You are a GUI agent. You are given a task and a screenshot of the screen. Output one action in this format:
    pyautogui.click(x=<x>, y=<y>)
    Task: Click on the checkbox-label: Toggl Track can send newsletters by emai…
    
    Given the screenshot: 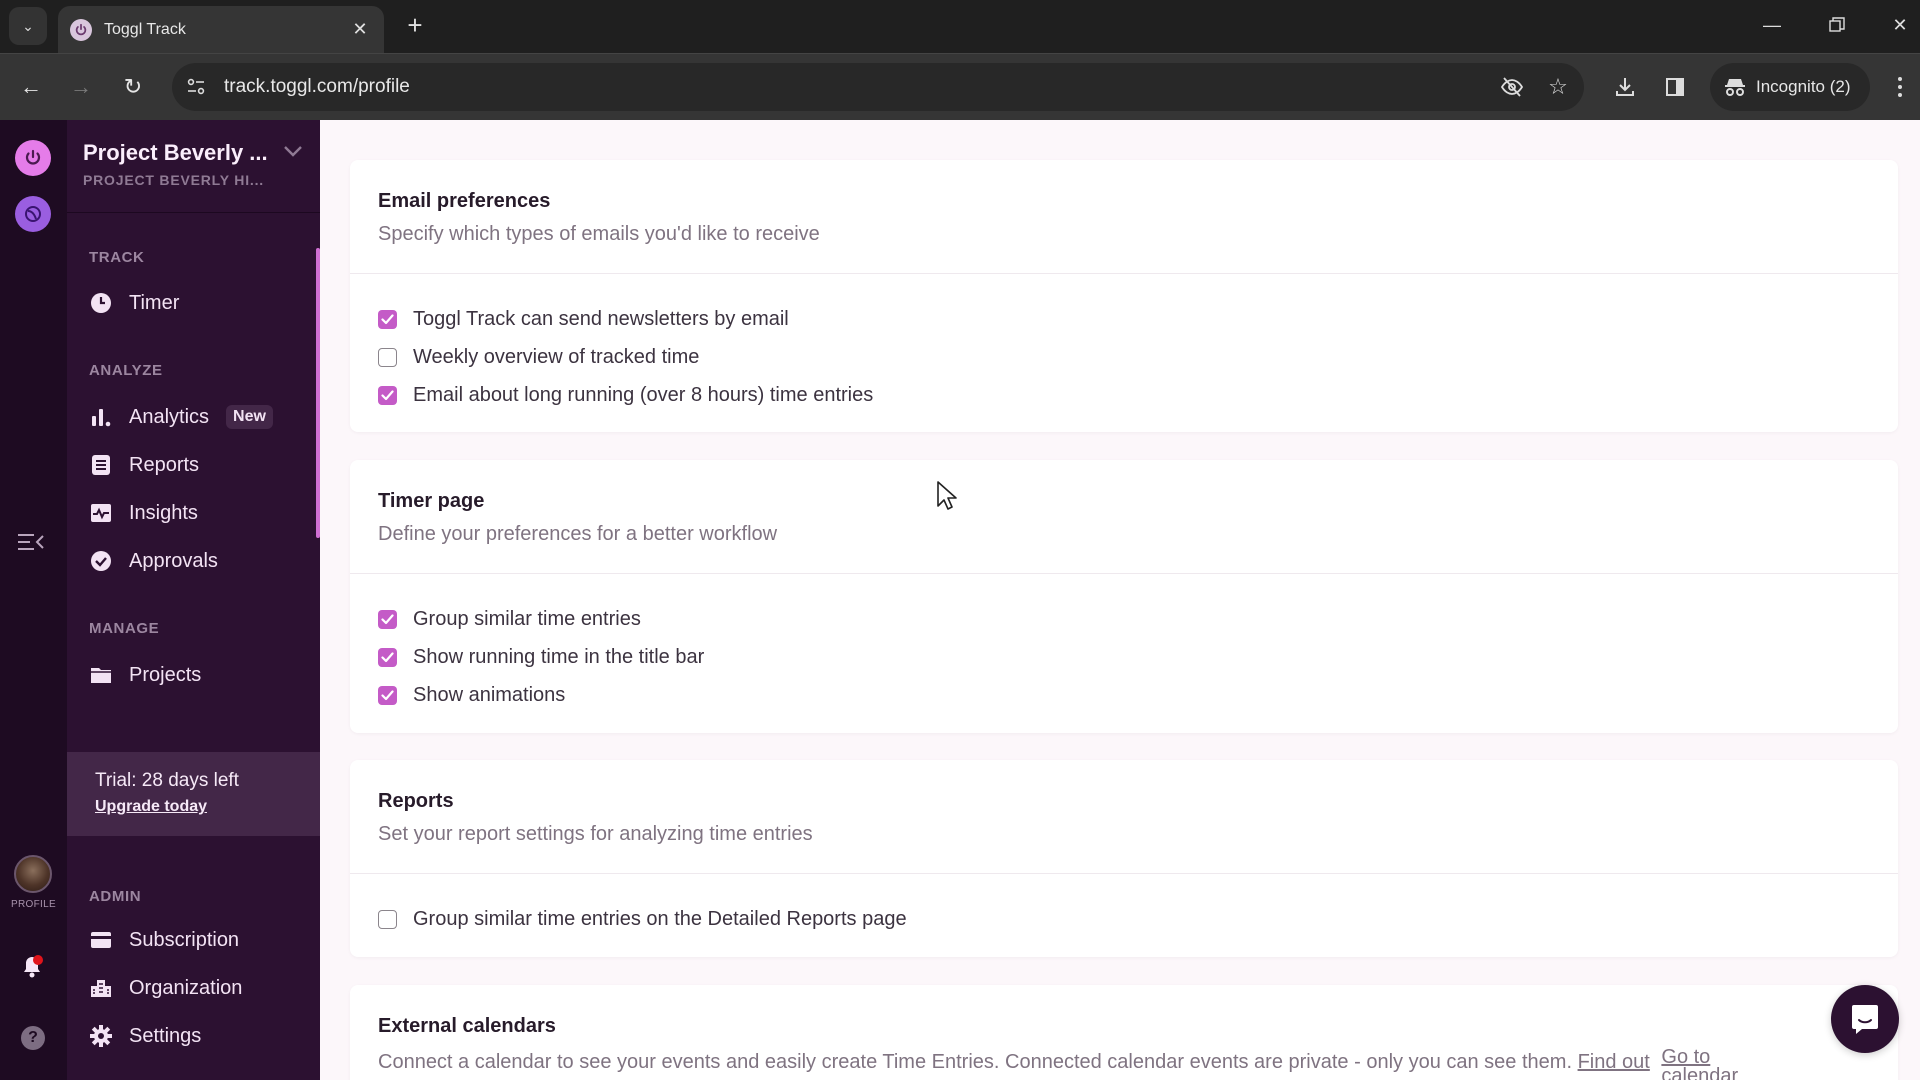 What is the action you would take?
    pyautogui.click(x=601, y=318)
    